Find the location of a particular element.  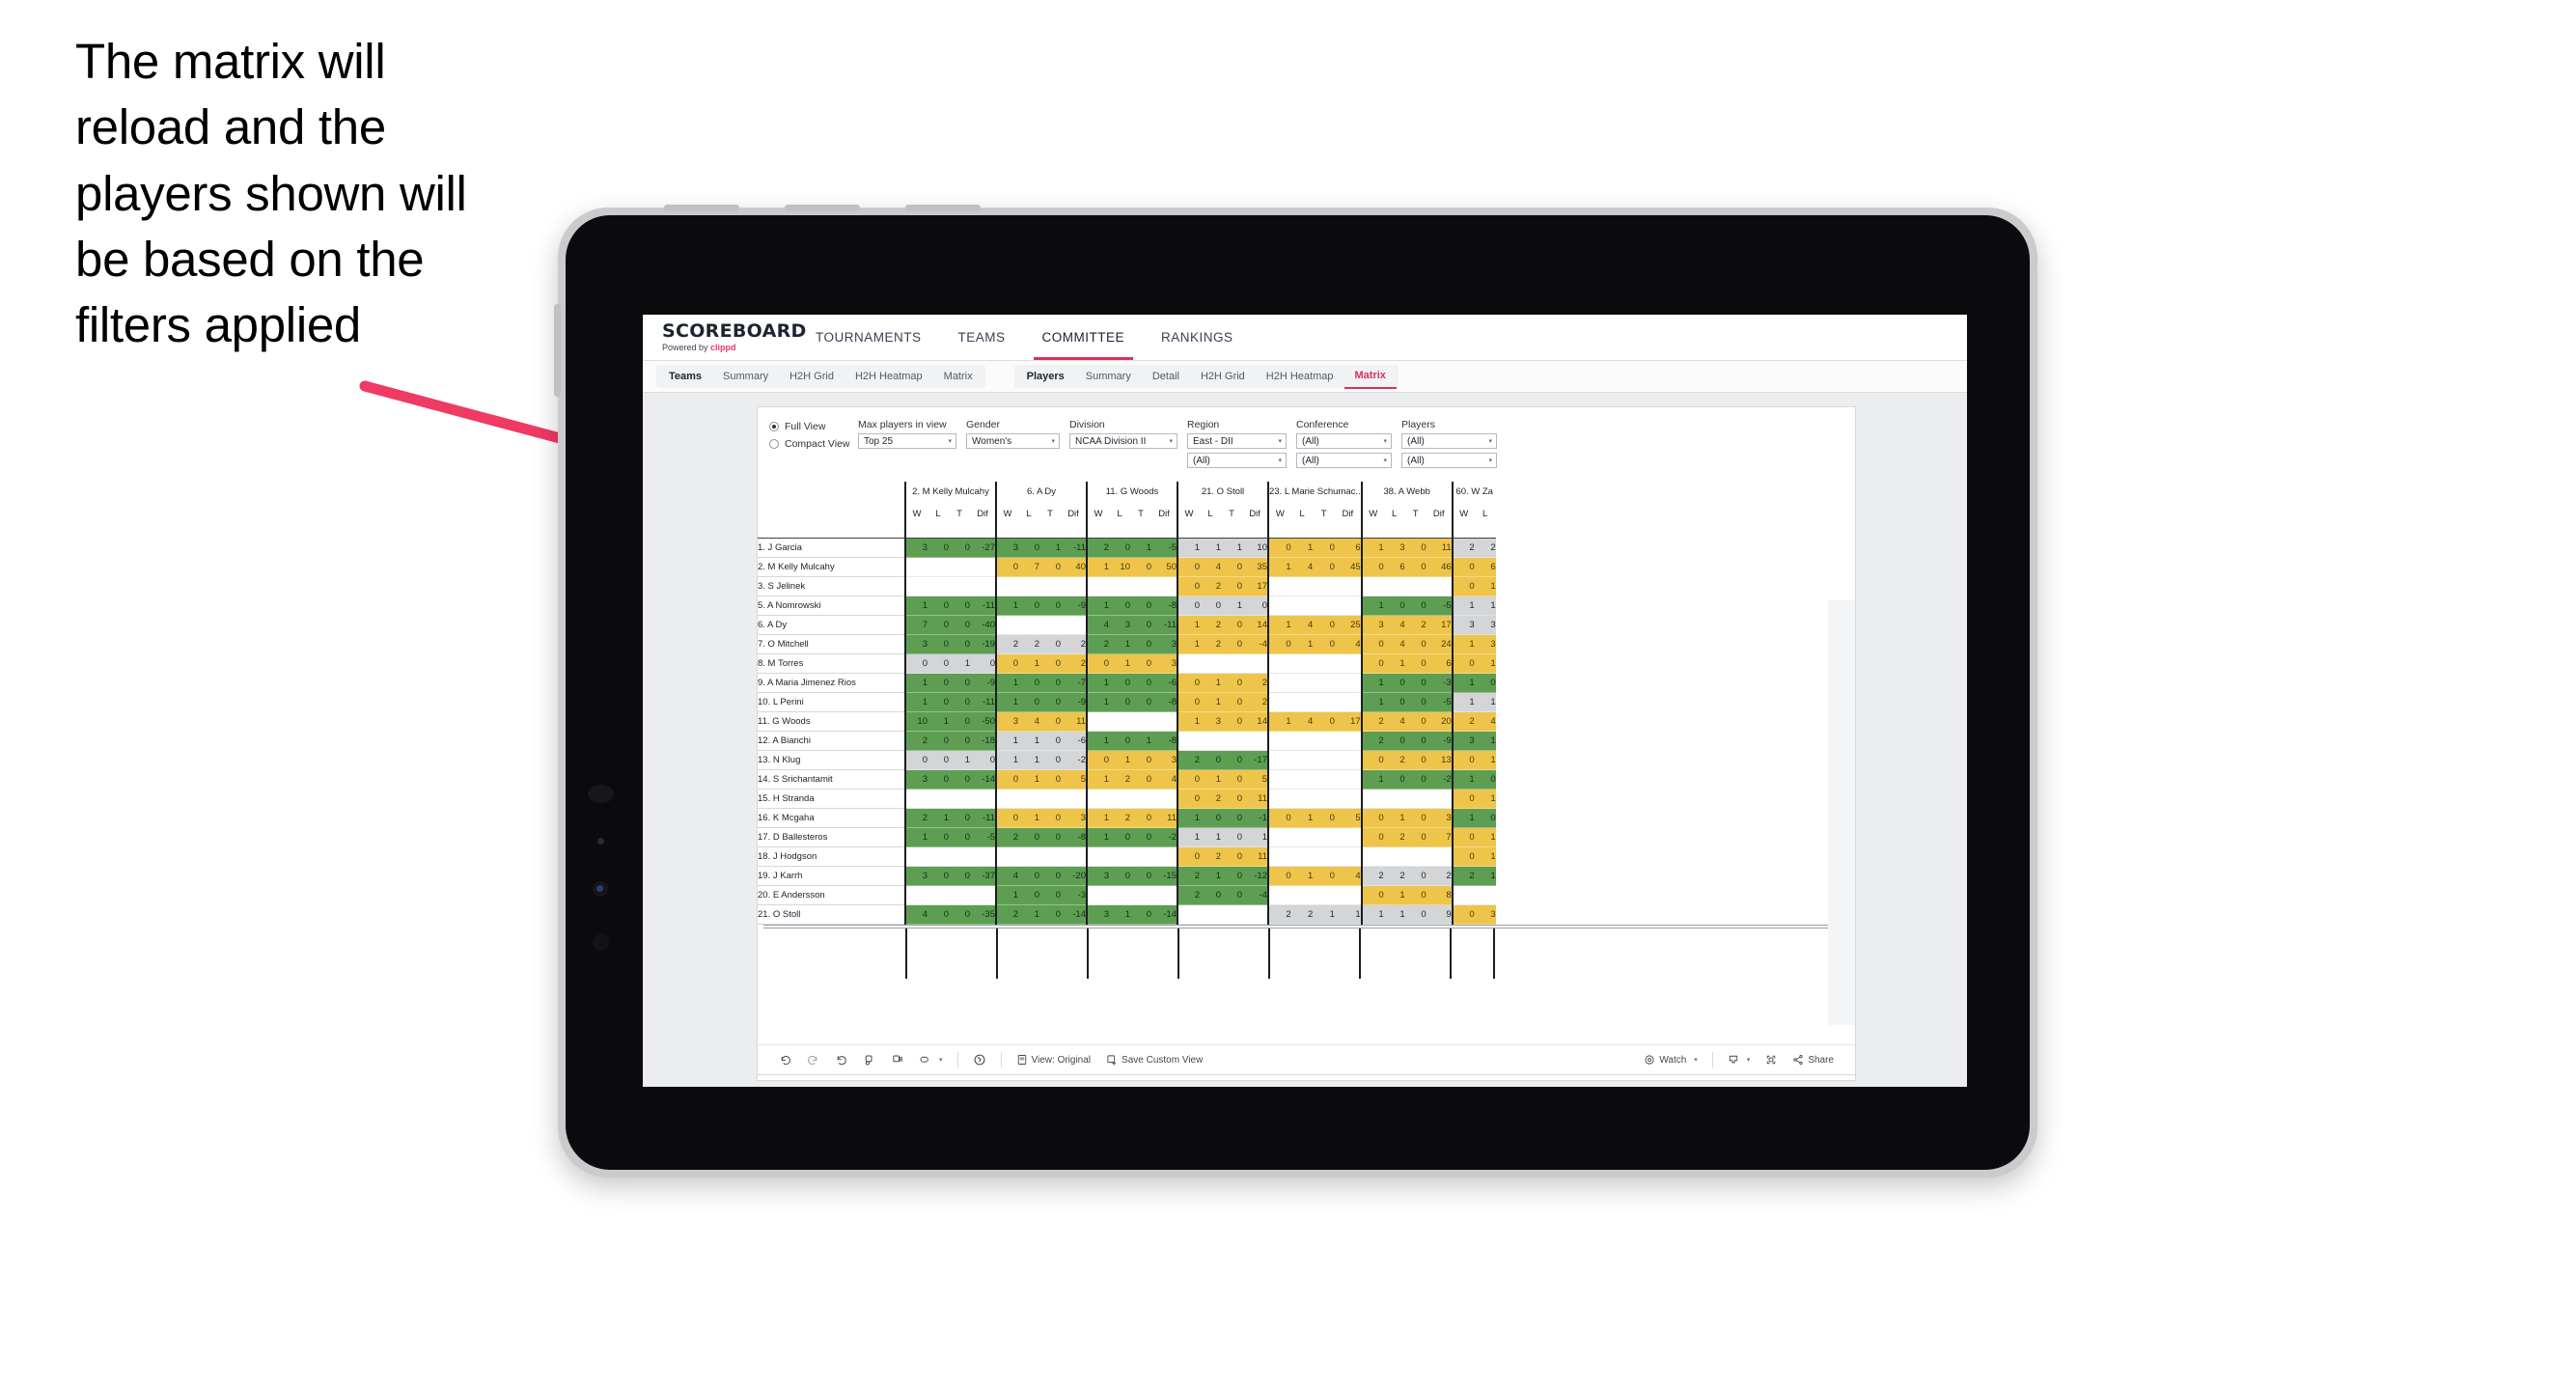

radio-compact-view: Compact View is located at coordinates (813, 444).